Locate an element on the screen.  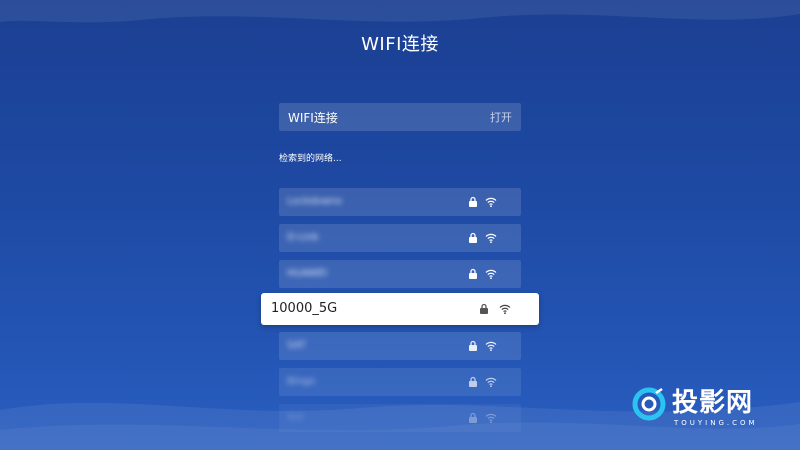
network-item: HUAWEI is located at coordinates (400, 274).